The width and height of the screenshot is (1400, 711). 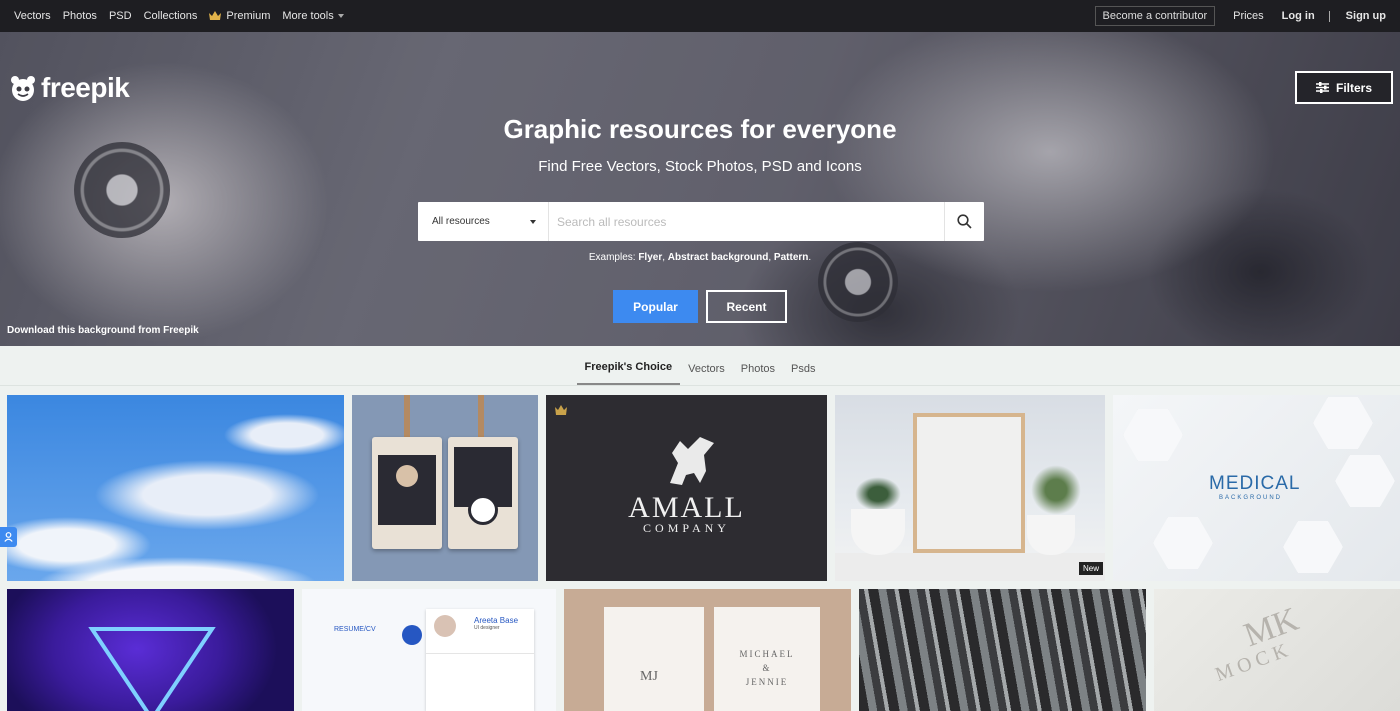 I want to click on resource-type-value: All resources, so click(x=461, y=221).